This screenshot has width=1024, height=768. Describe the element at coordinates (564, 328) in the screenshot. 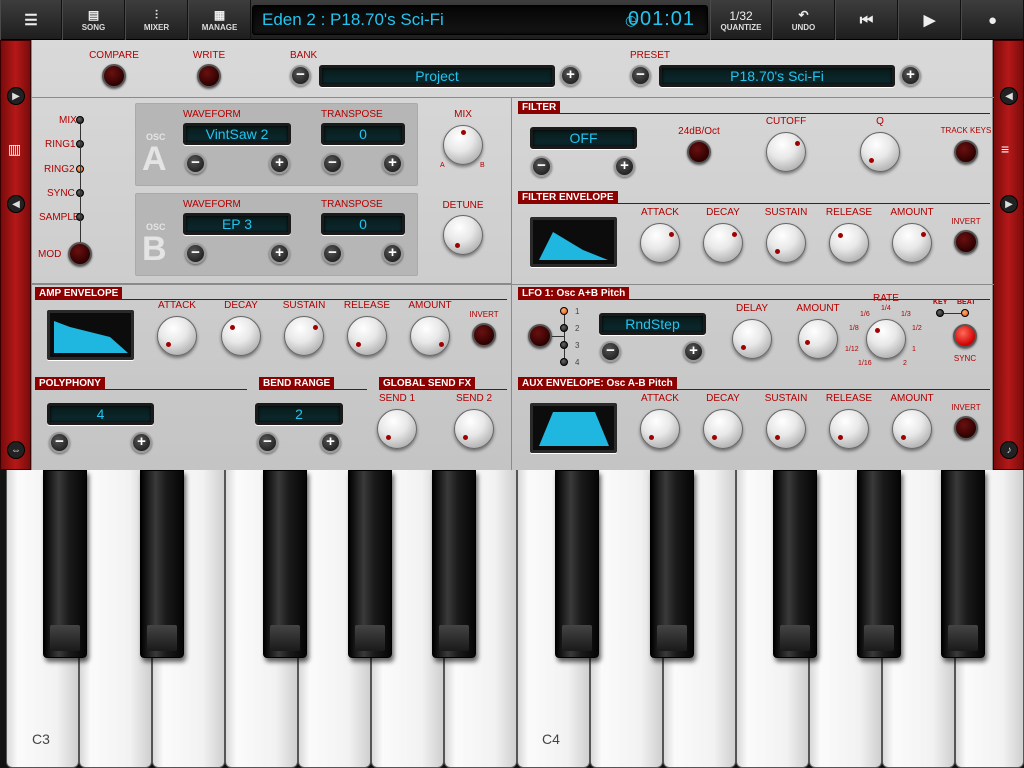

I see `lfo-slot-2-led` at that location.